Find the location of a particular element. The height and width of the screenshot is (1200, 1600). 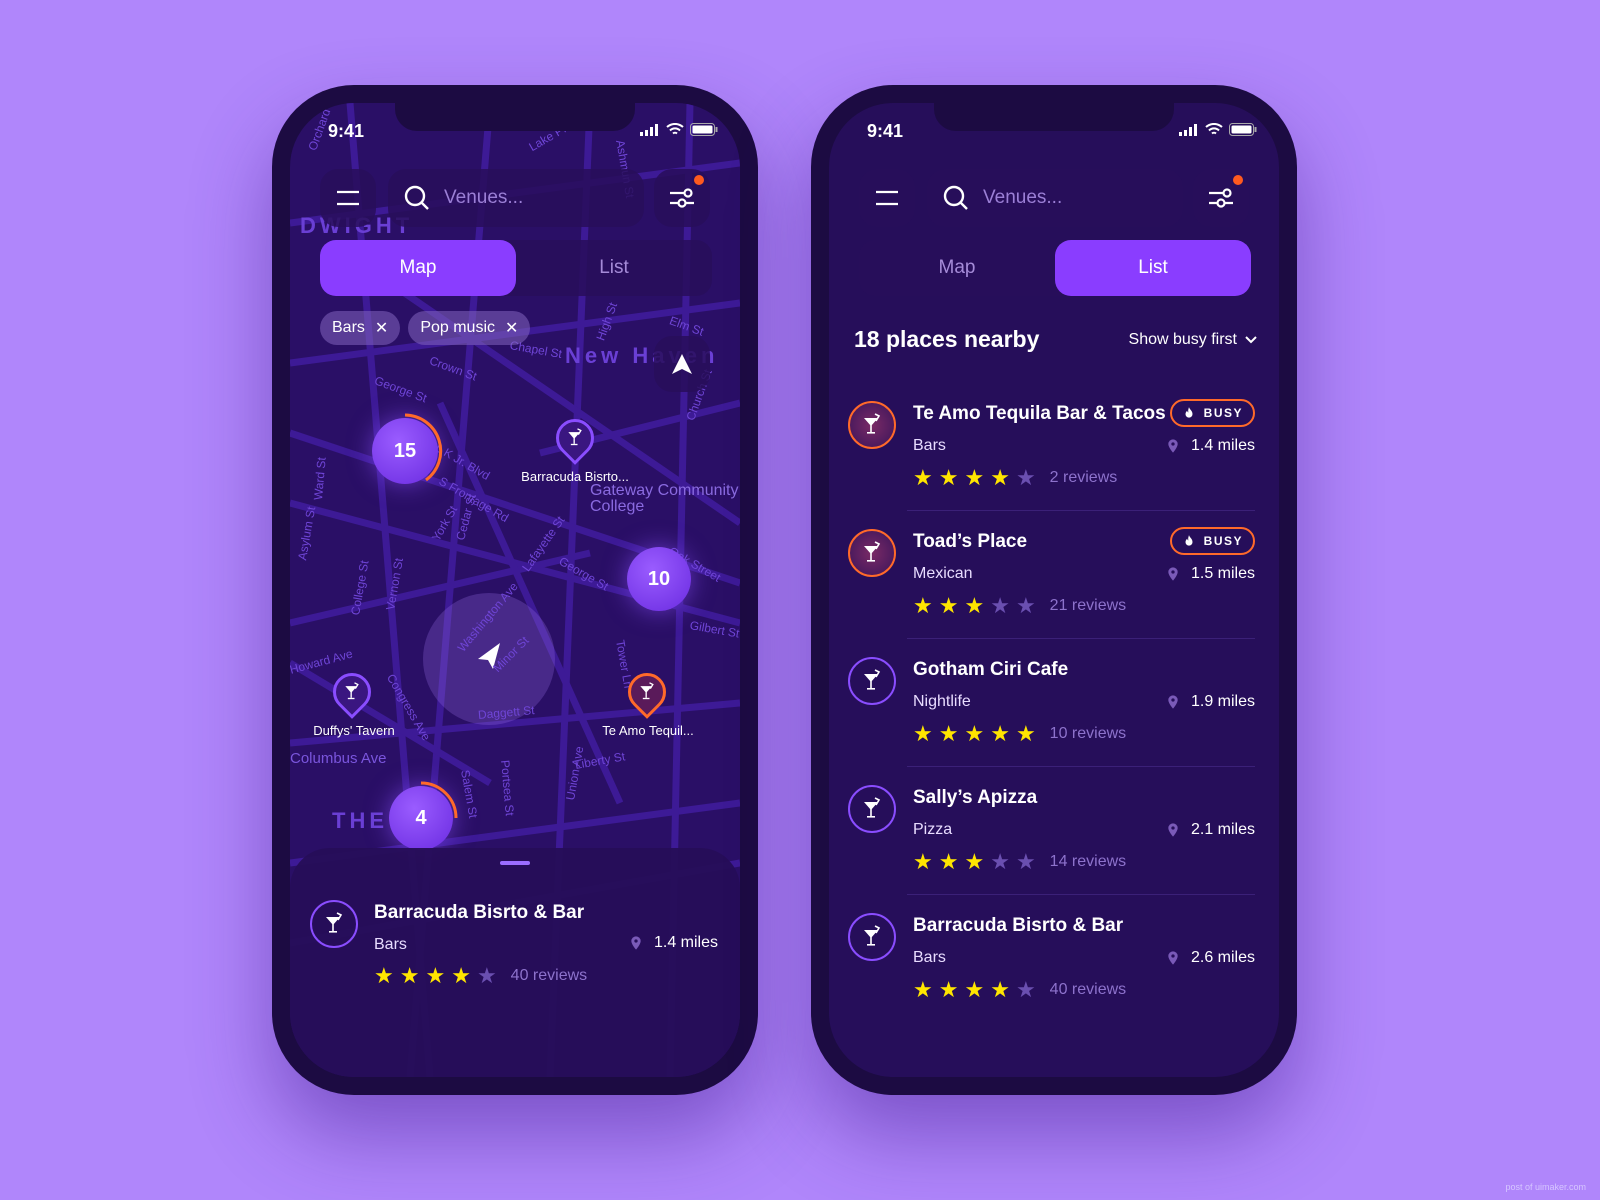

filter-chip-bars: Bars ✕ is located at coordinates (360, 328).